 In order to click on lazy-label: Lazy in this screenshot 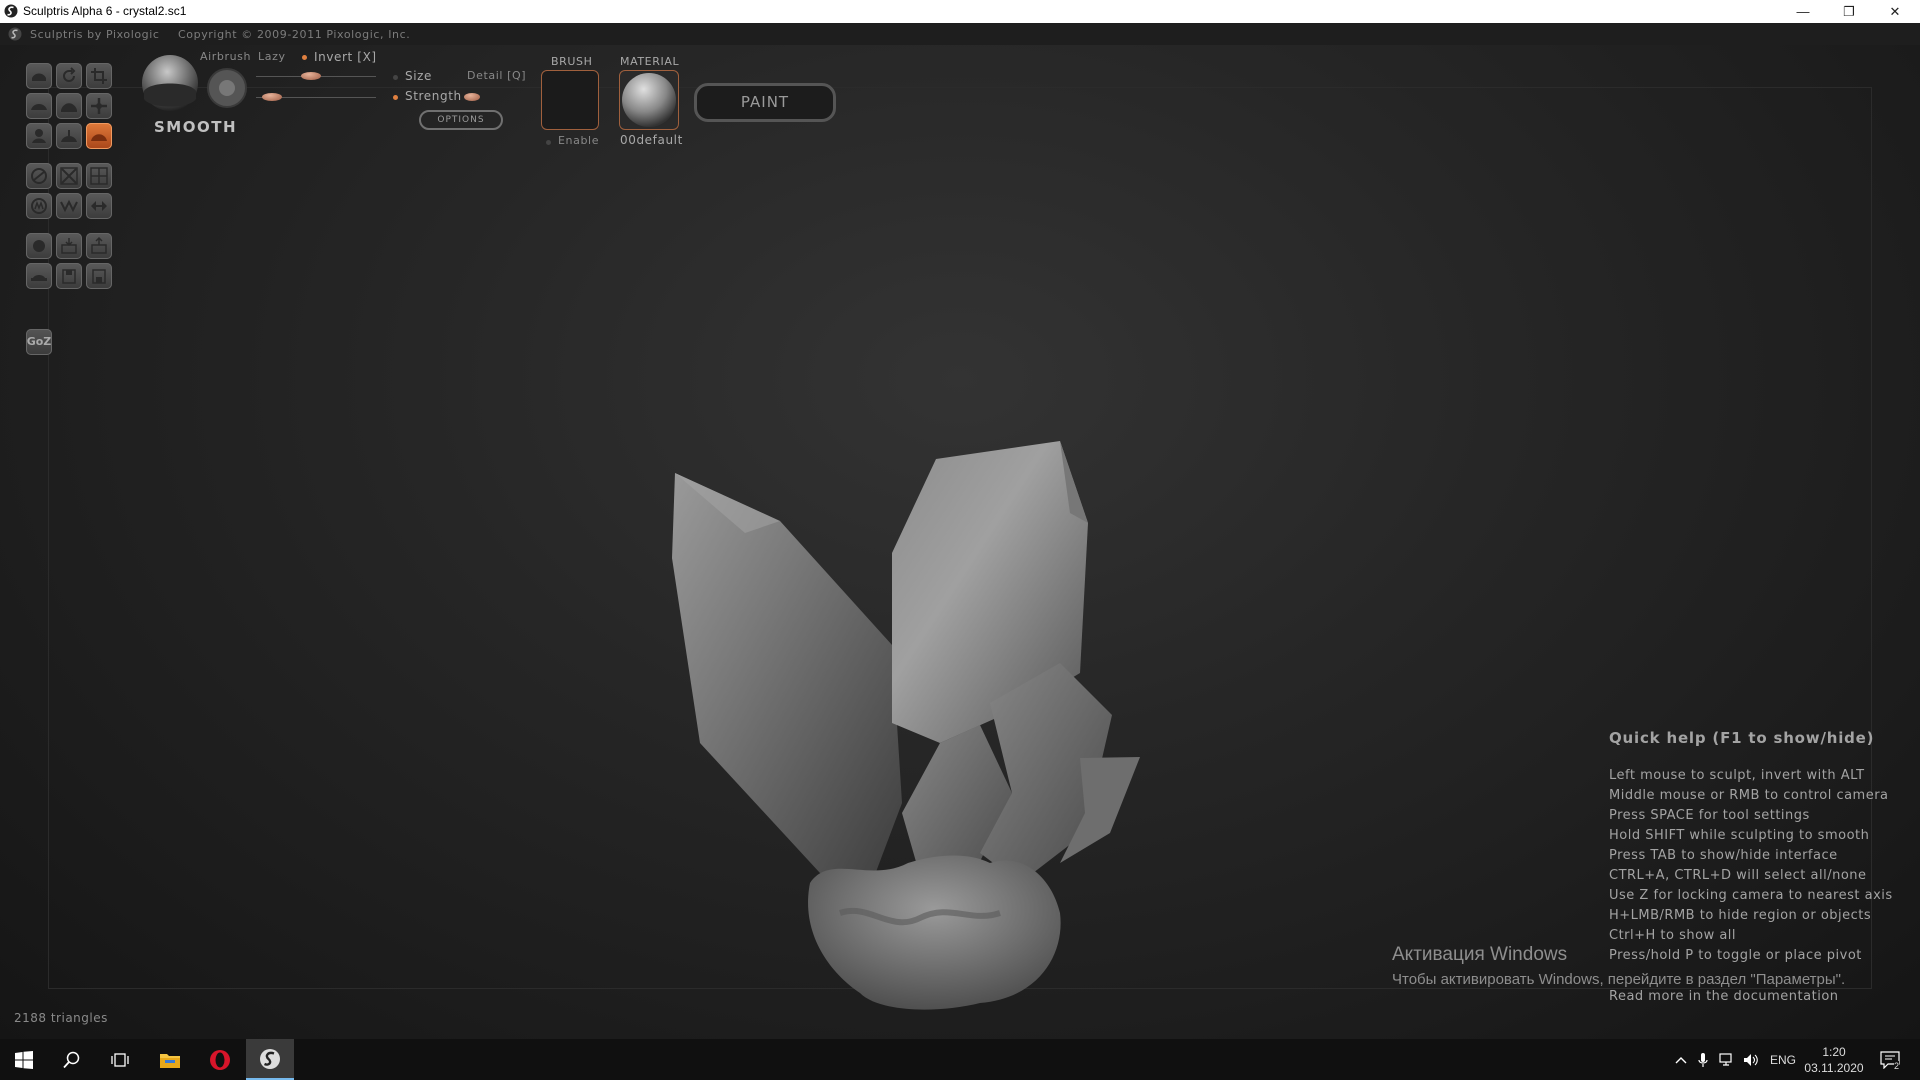, I will do `click(272, 56)`.